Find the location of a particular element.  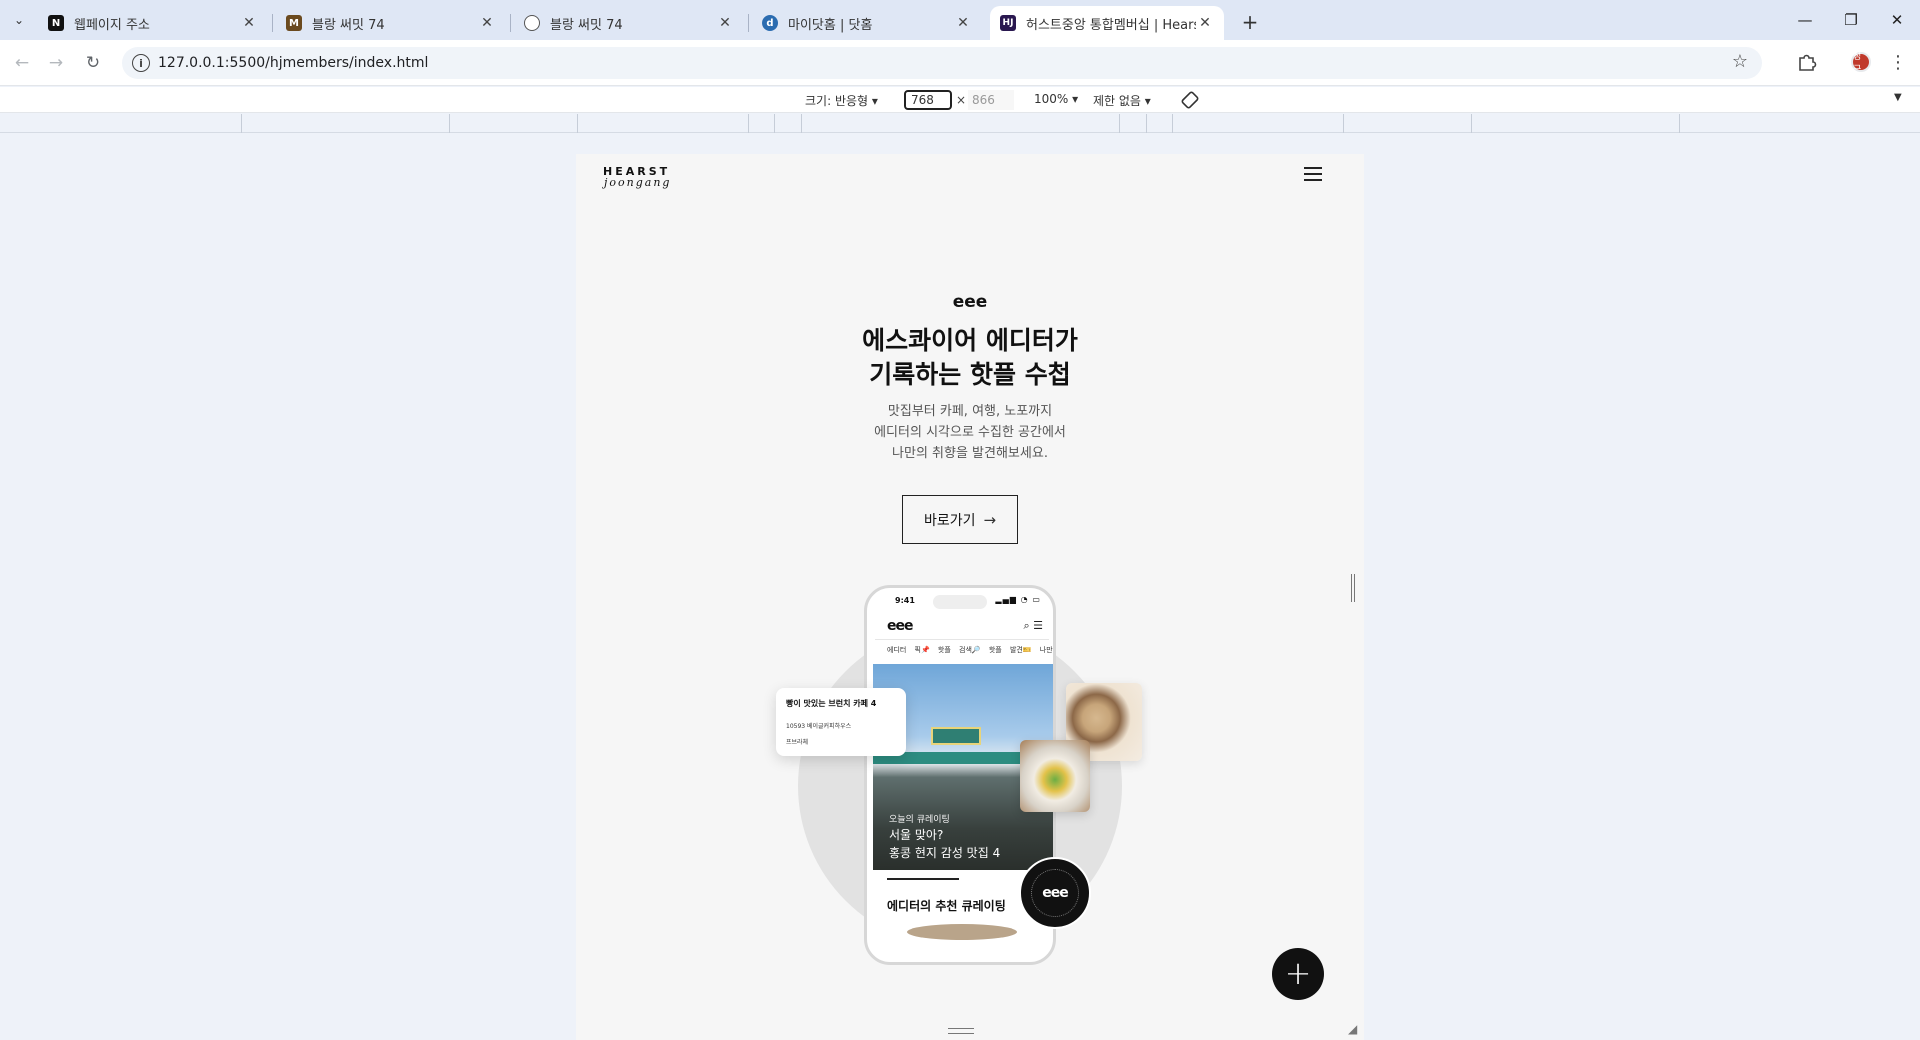

viewport-resize-handle-bottom is located at coordinates (961, 1031).